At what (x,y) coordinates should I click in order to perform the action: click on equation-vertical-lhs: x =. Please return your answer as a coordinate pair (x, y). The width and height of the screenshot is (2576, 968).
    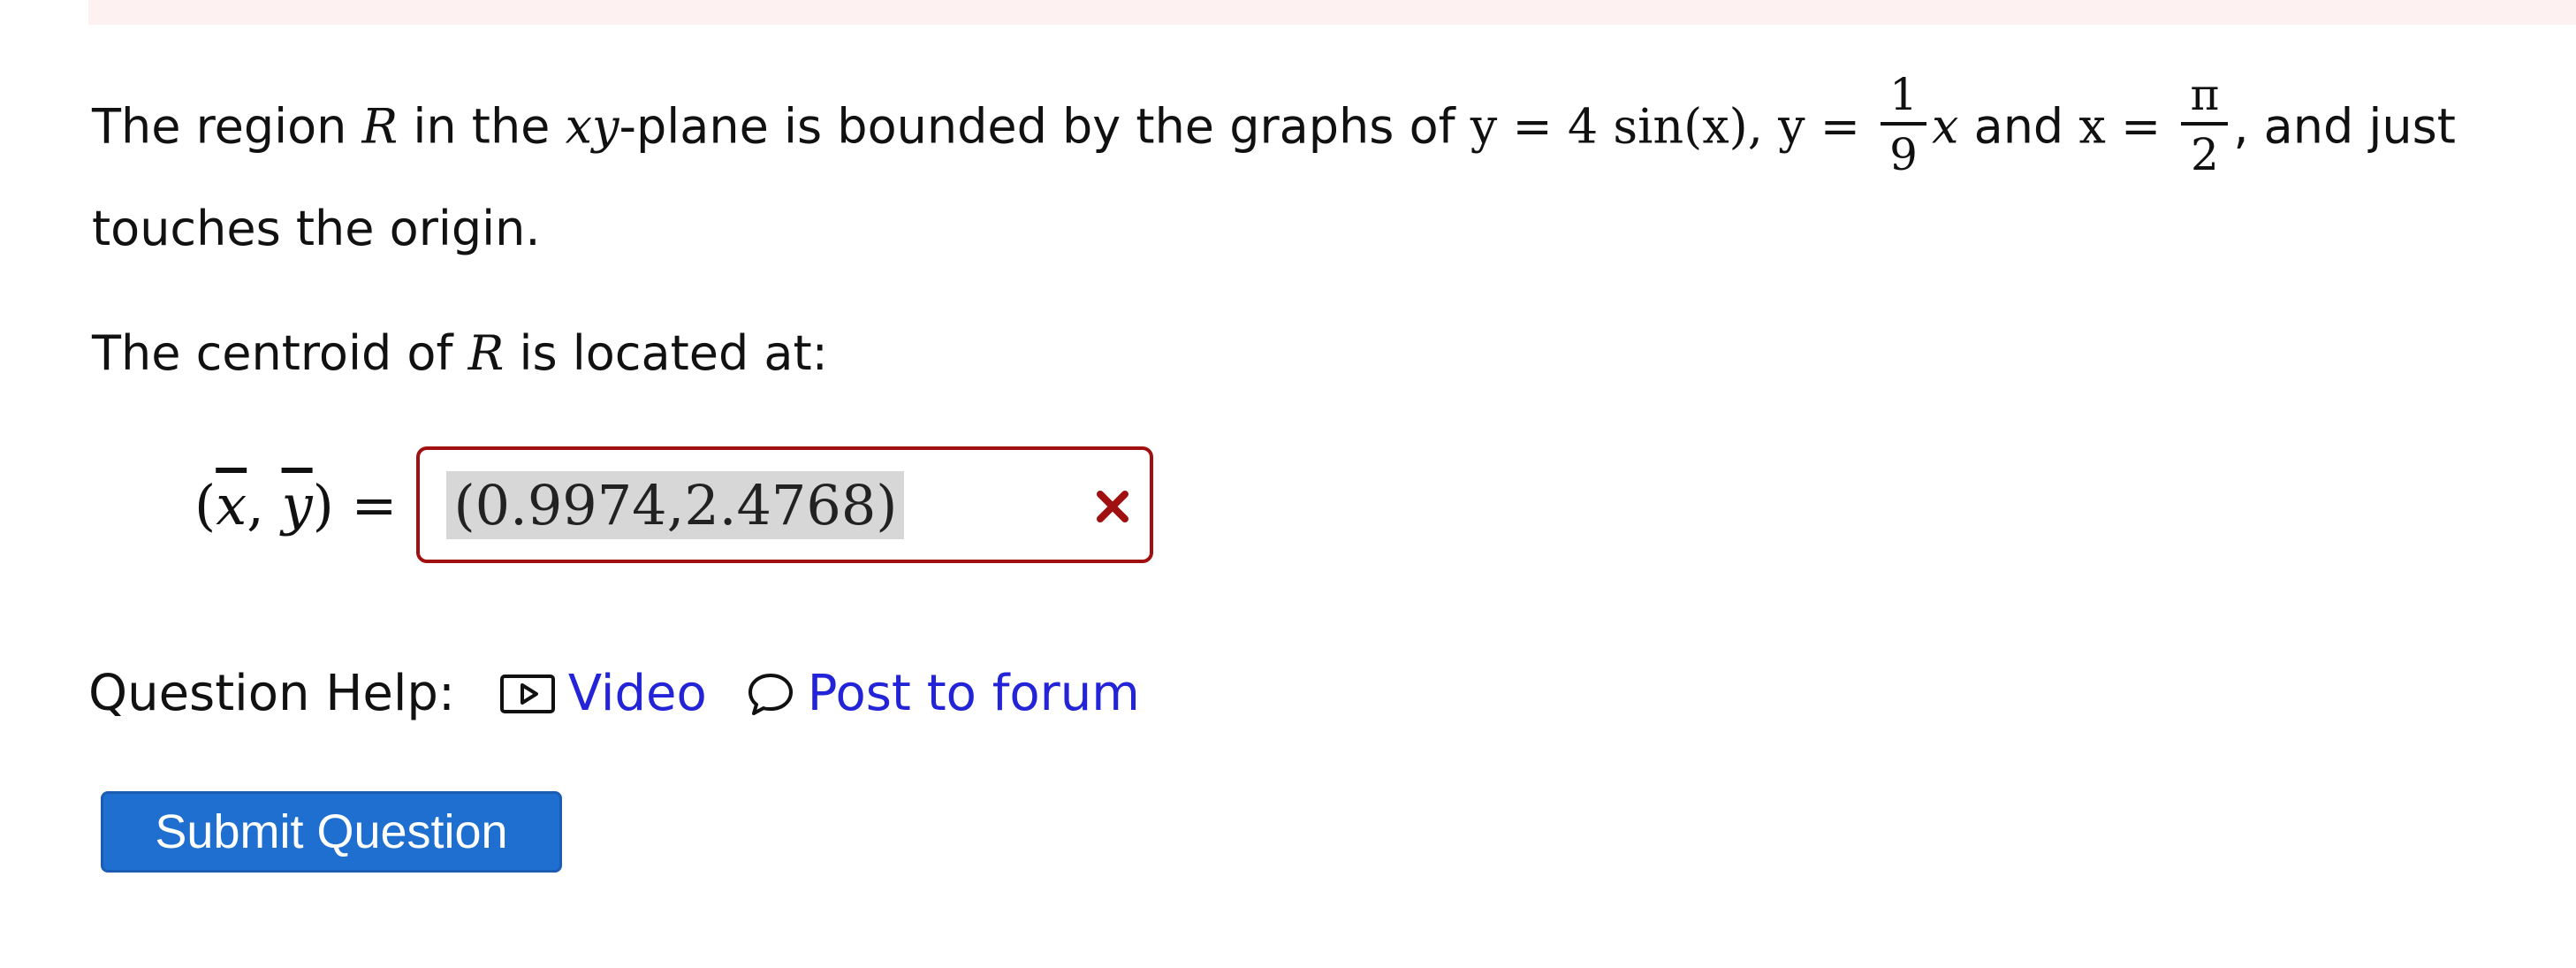
    Looking at the image, I should click on (2120, 126).